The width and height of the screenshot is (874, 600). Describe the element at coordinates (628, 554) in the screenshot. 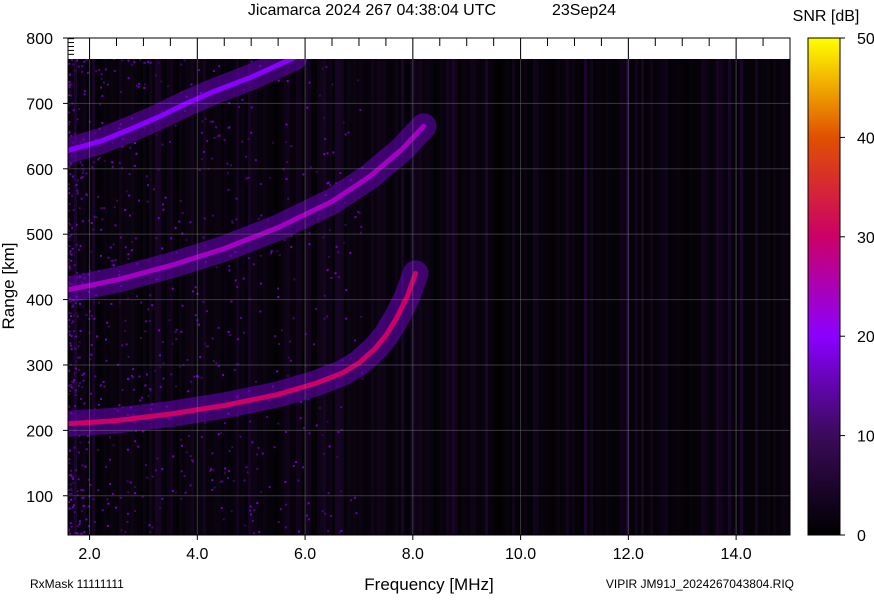

I see `x-tick-label: 12.0` at that location.